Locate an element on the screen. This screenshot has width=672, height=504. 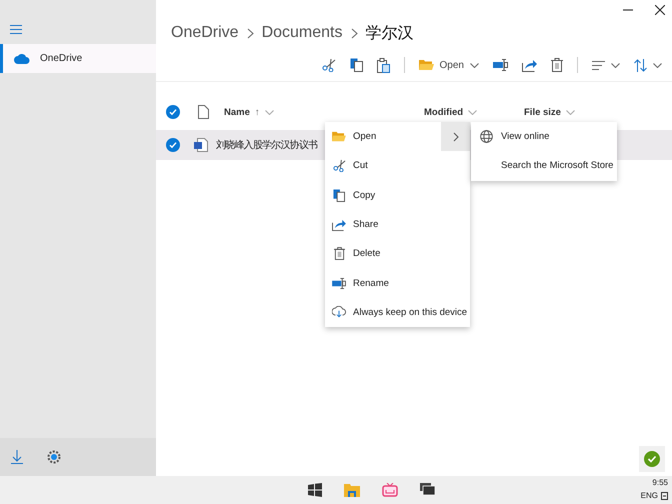
open-button: Open is located at coordinates (448, 65).